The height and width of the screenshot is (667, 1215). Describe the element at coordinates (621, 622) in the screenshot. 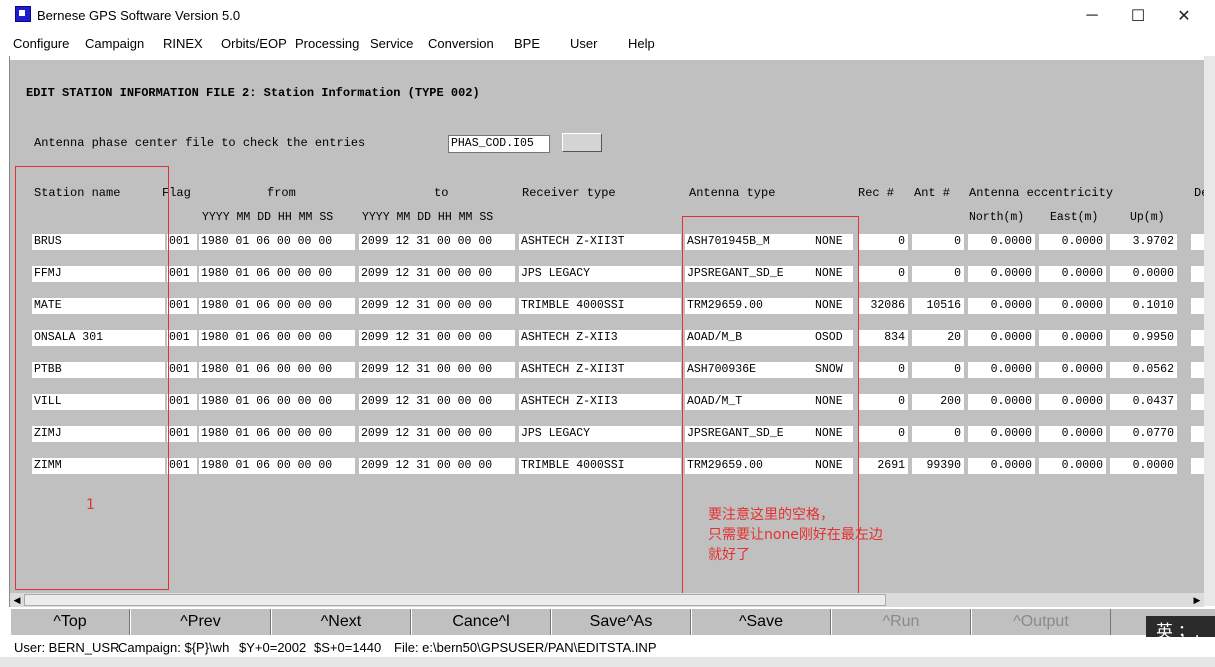

I see `save-as-button: Save^As` at that location.